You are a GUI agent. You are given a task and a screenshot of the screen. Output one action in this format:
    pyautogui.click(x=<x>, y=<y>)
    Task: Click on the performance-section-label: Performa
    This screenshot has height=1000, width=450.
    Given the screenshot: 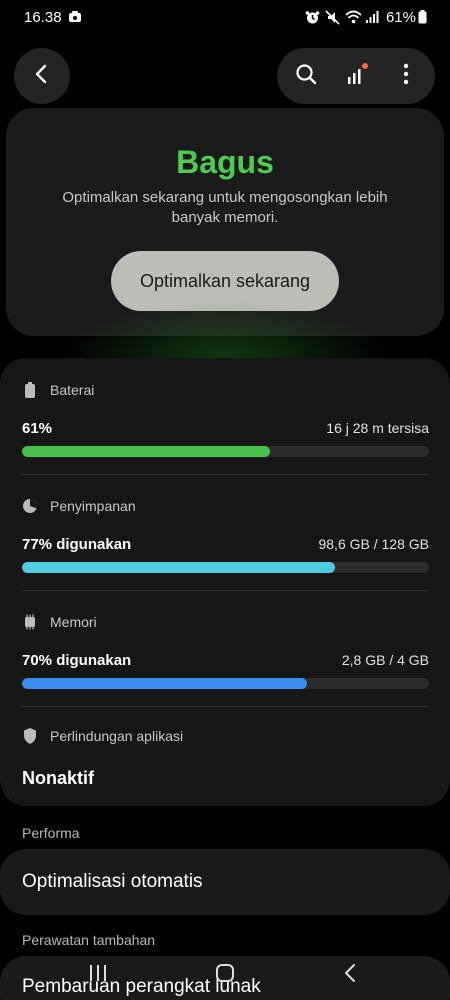 What is the action you would take?
    pyautogui.click(x=51, y=833)
    